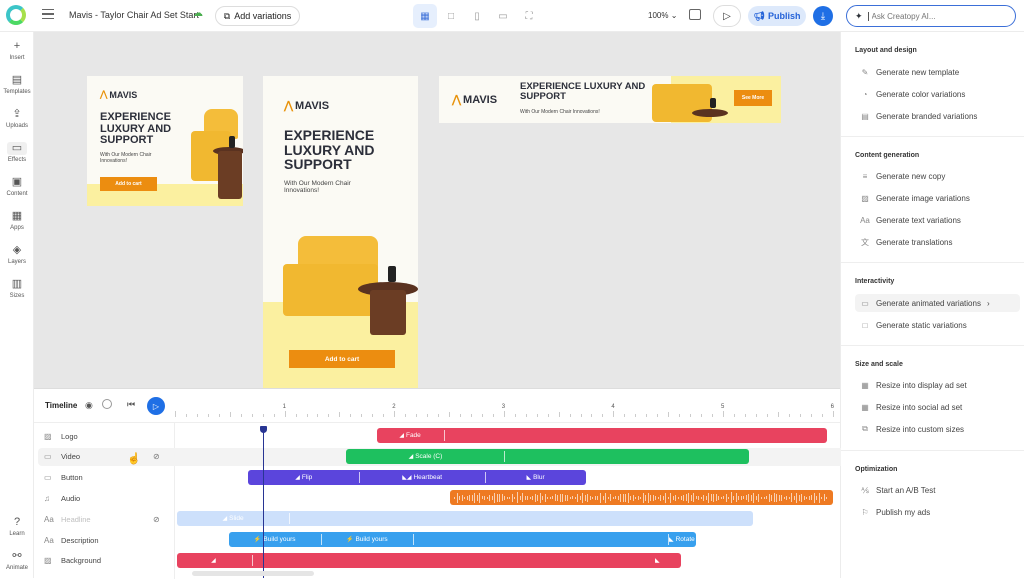  Describe the element at coordinates (106, 498) in the screenshot. I see `layer-row-audio: ♫ Audio` at that location.